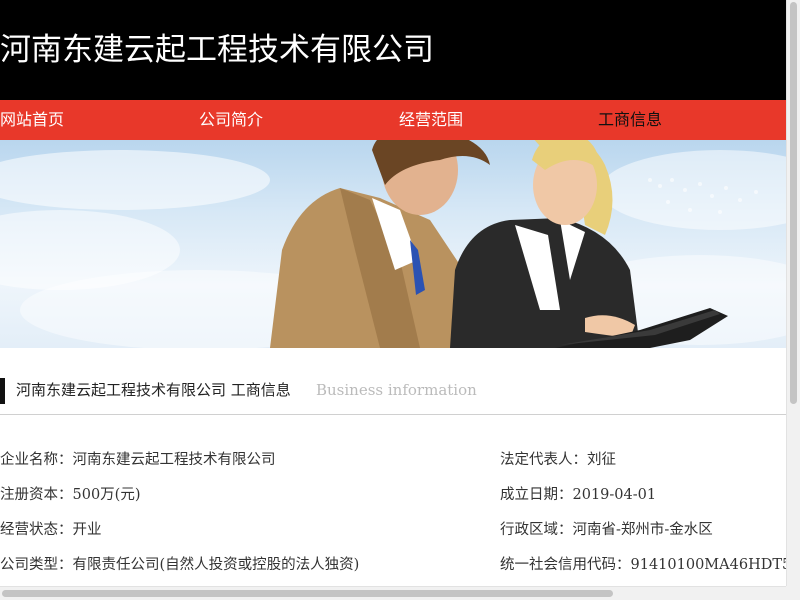  Describe the element at coordinates (708, 565) in the screenshot. I see `credit-code-value: 91410100MA46HDT53N` at that location.